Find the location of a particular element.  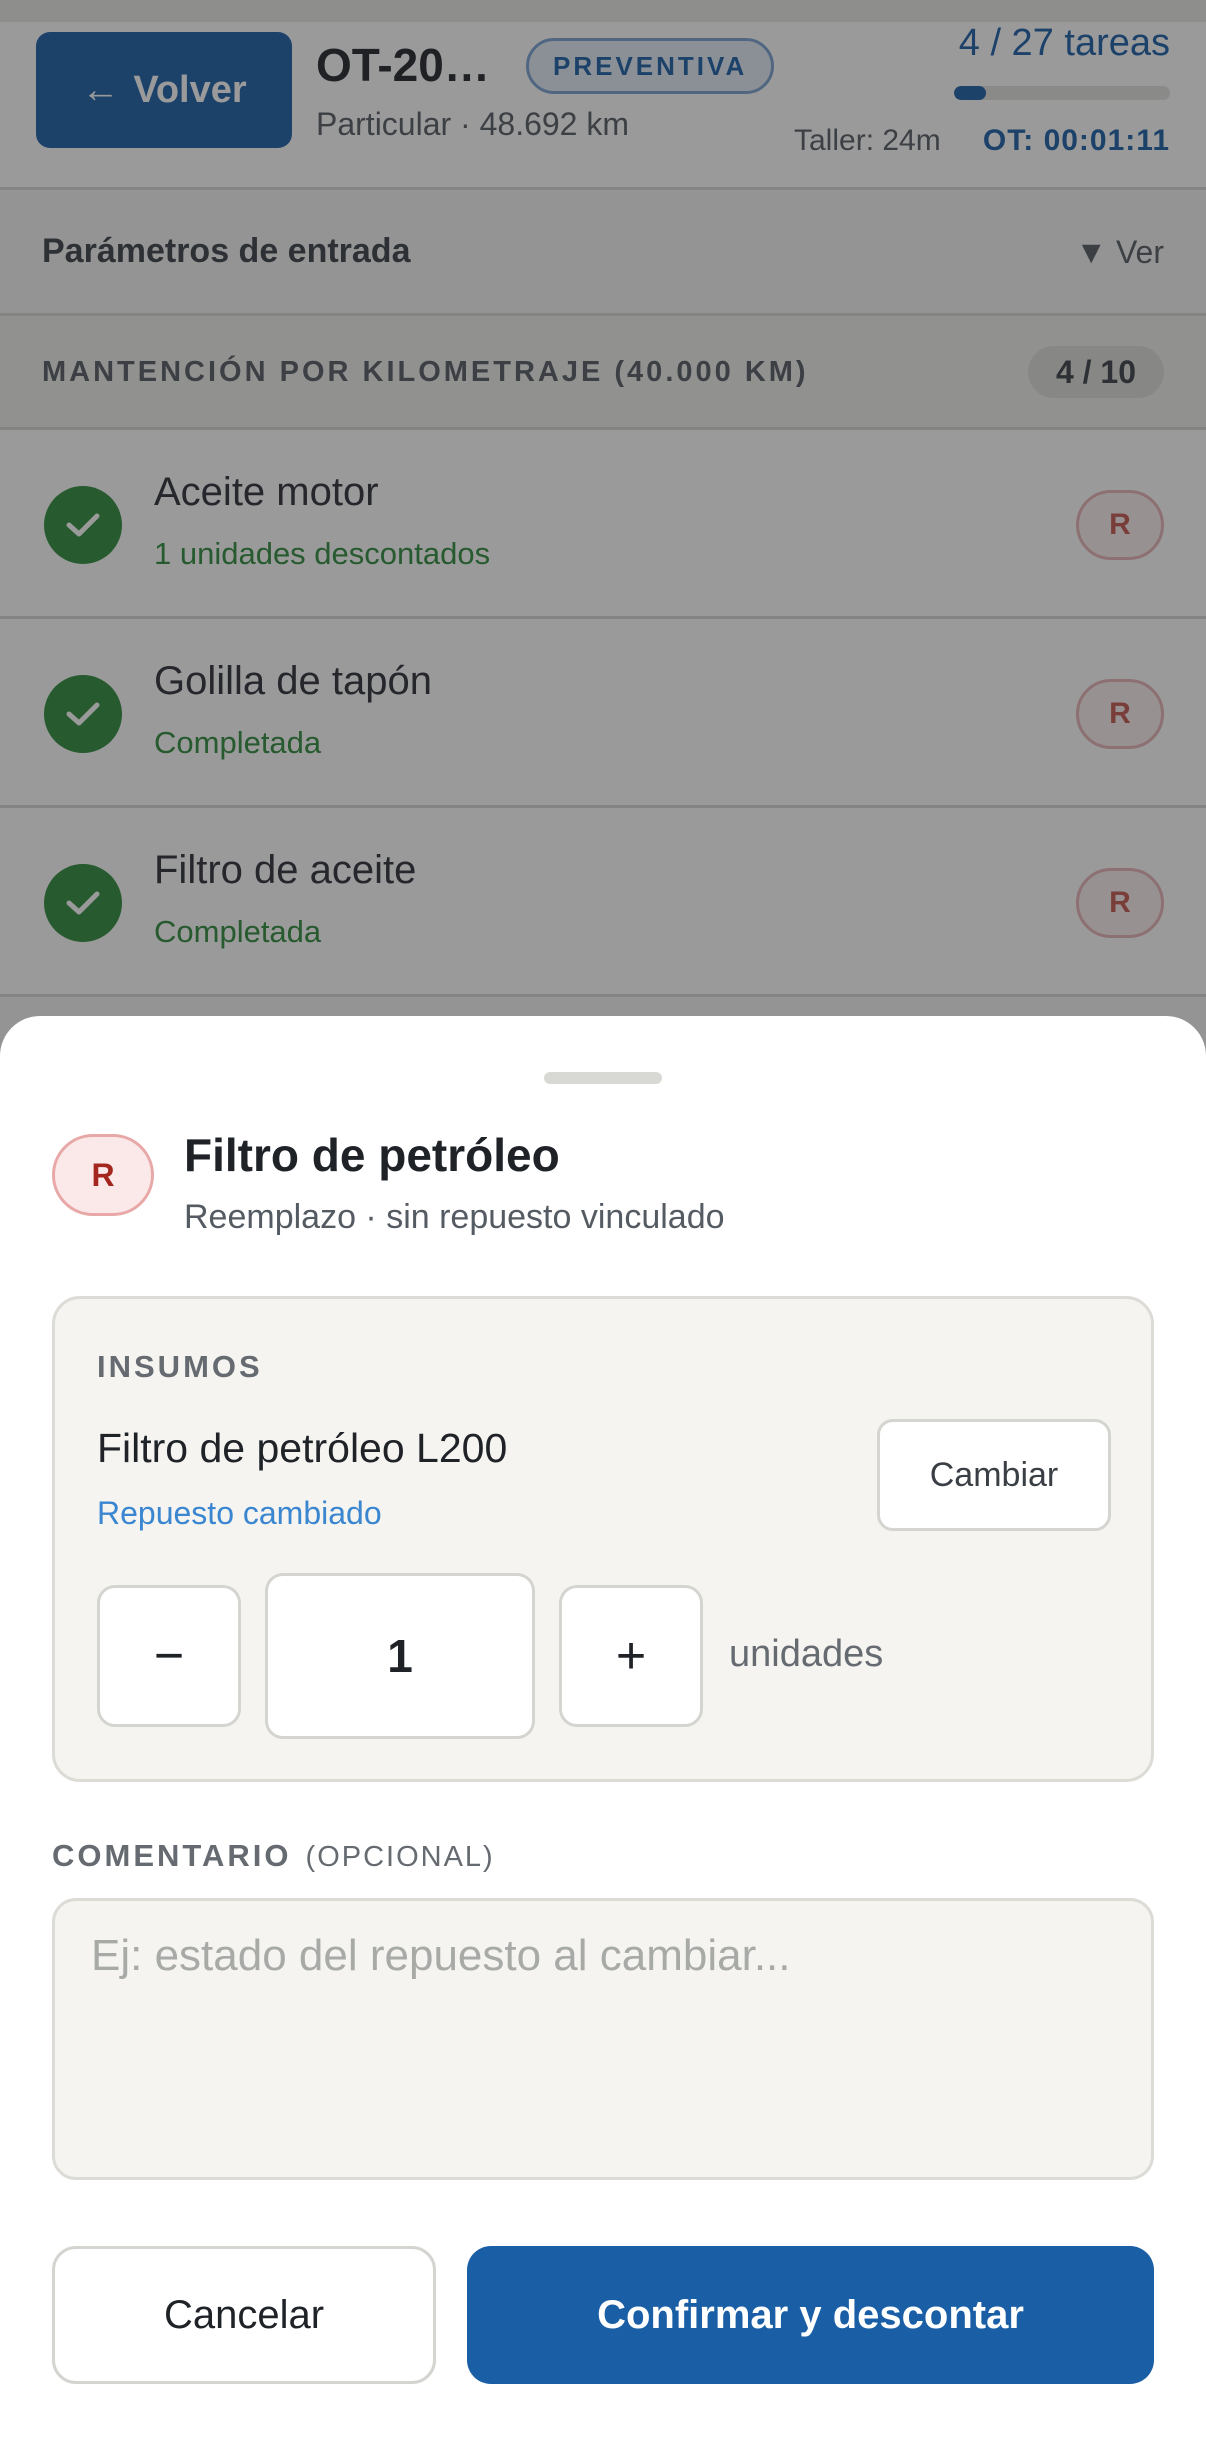

comment-label: COMENTARIO (OPCIONAL) is located at coordinates (273, 1856).